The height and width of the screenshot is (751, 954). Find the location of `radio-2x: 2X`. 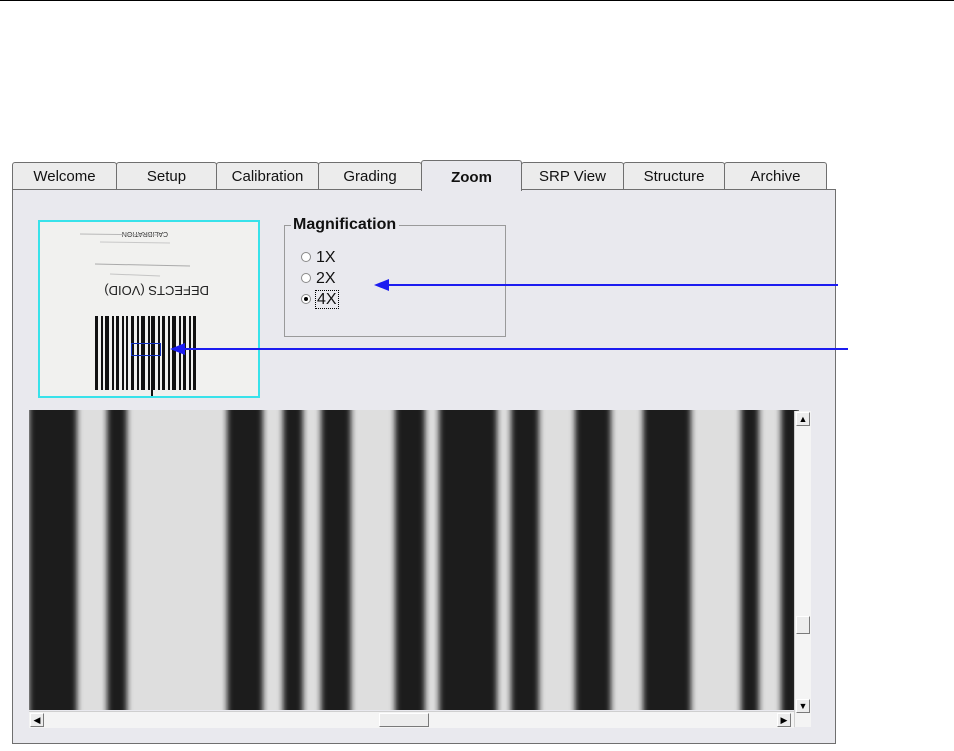

radio-2x: 2X is located at coordinates (318, 279).